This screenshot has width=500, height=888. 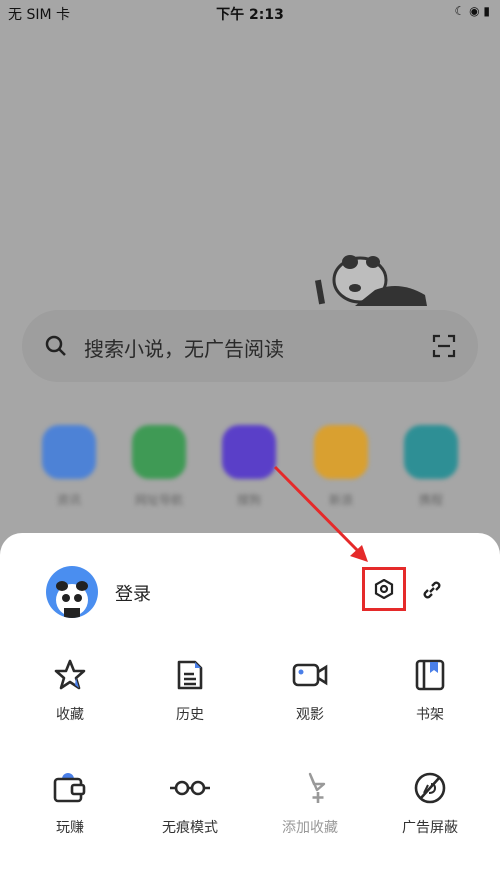 I want to click on menu-item-movies: 观影, so click(x=310, y=691).